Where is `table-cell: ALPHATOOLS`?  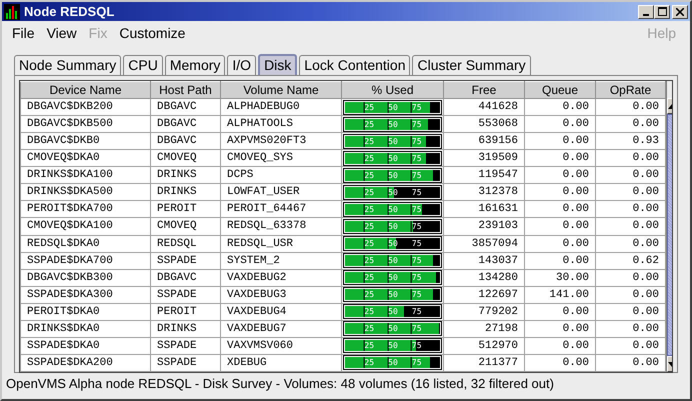
table-cell: ALPHATOOLS is located at coordinates (281, 124).